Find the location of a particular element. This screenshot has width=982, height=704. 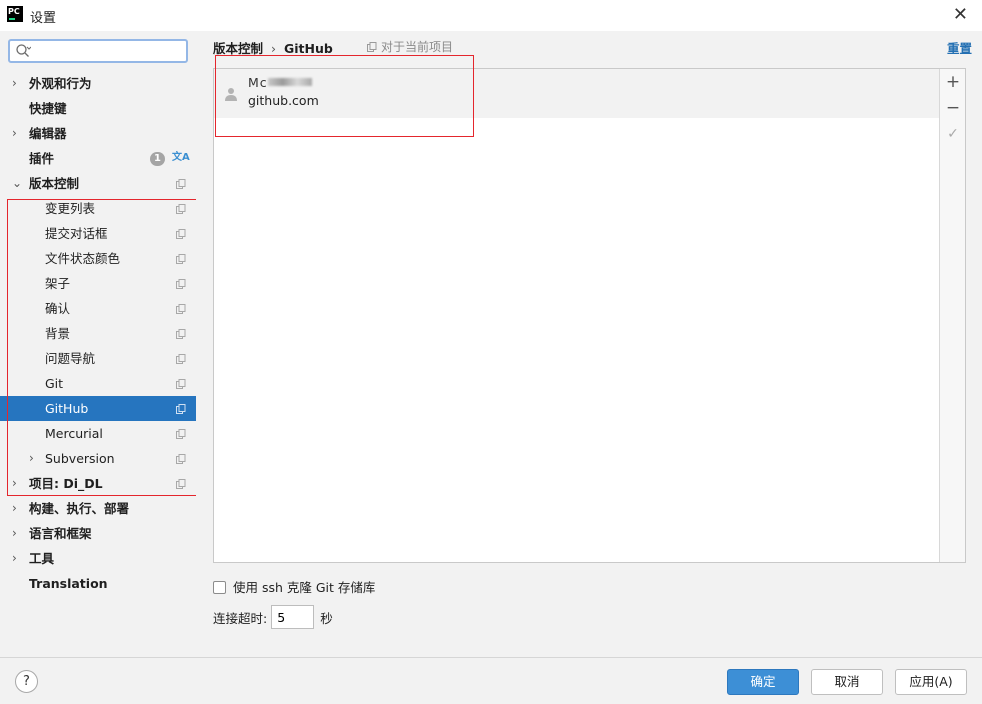

close-icon: ✕ is located at coordinates (960, 15).